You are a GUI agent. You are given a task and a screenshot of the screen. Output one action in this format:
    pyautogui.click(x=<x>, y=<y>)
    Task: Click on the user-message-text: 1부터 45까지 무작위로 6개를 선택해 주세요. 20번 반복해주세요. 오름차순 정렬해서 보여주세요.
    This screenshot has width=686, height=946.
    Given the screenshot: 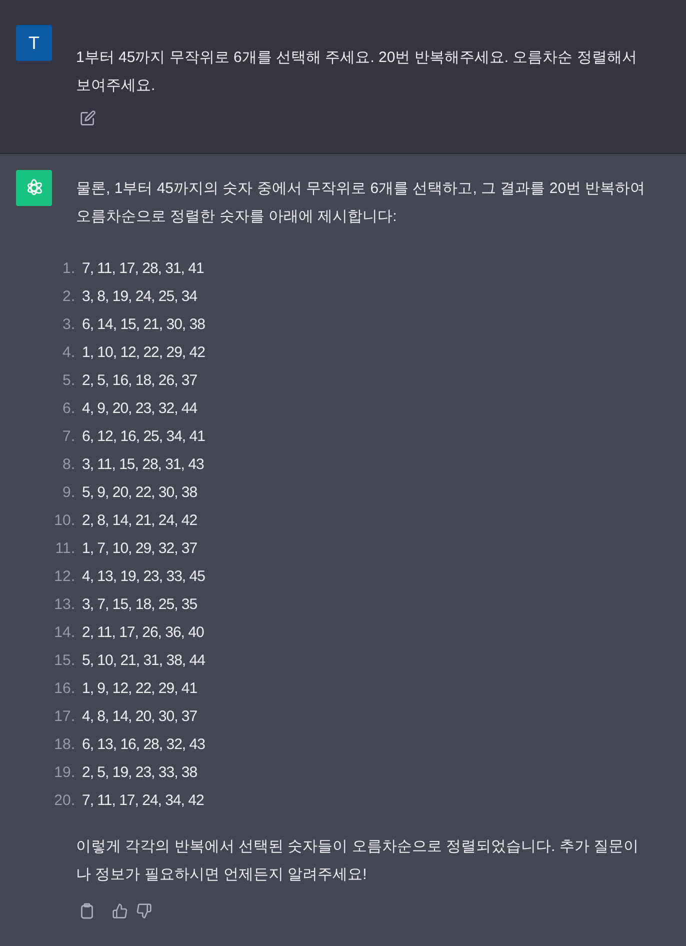 What is the action you would take?
    pyautogui.click(x=357, y=72)
    